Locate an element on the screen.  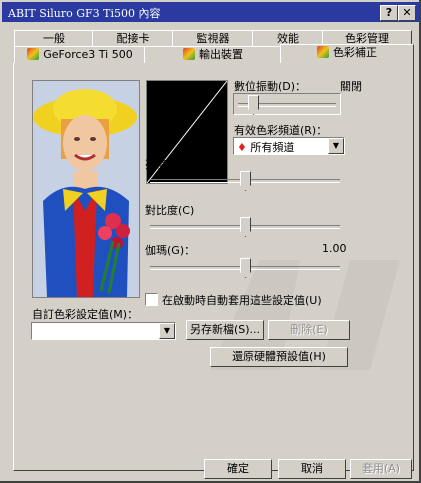
tab-color-correction: 色彩補正 is located at coordinates (347, 54).